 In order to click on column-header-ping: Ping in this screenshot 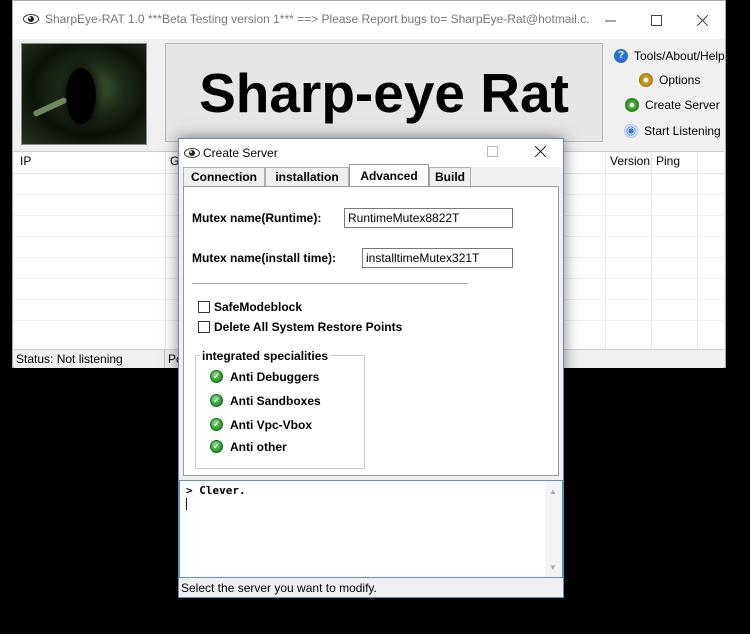, I will do `click(668, 163)`.